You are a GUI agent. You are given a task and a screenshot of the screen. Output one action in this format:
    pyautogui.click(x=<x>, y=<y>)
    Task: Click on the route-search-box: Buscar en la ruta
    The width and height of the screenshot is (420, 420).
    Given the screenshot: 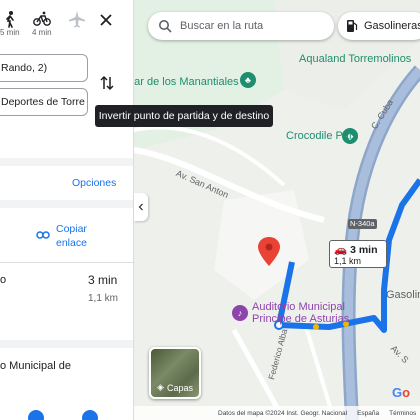 What is the action you would take?
    pyautogui.click(x=241, y=26)
    